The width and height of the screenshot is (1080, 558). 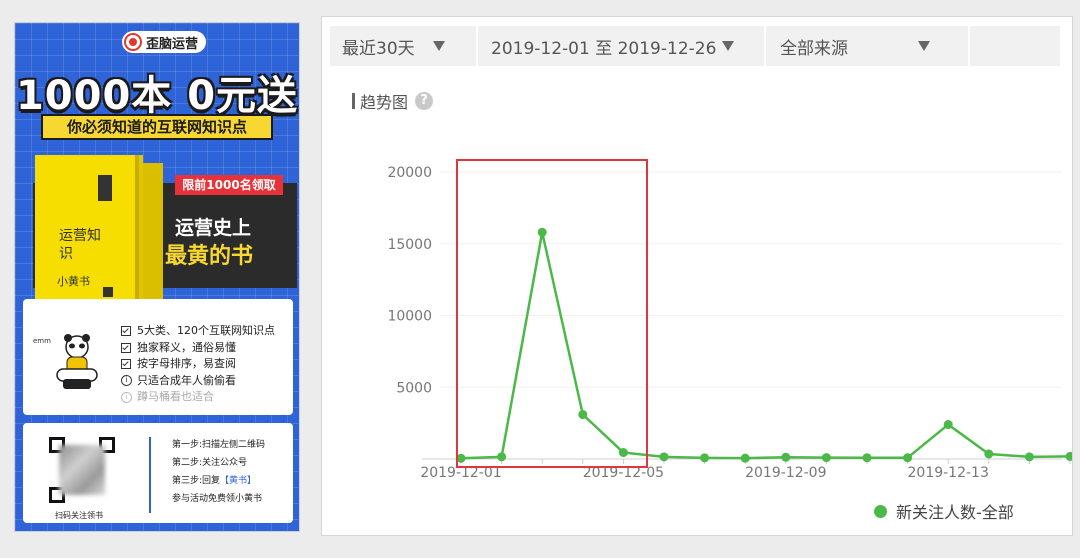 I want to click on book-subtitle: 小黄书, so click(x=73, y=281).